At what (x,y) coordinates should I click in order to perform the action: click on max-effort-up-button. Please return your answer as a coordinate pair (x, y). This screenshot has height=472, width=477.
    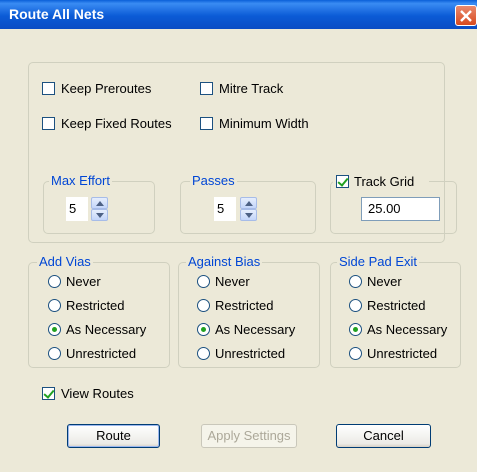
    Looking at the image, I should click on (99, 203).